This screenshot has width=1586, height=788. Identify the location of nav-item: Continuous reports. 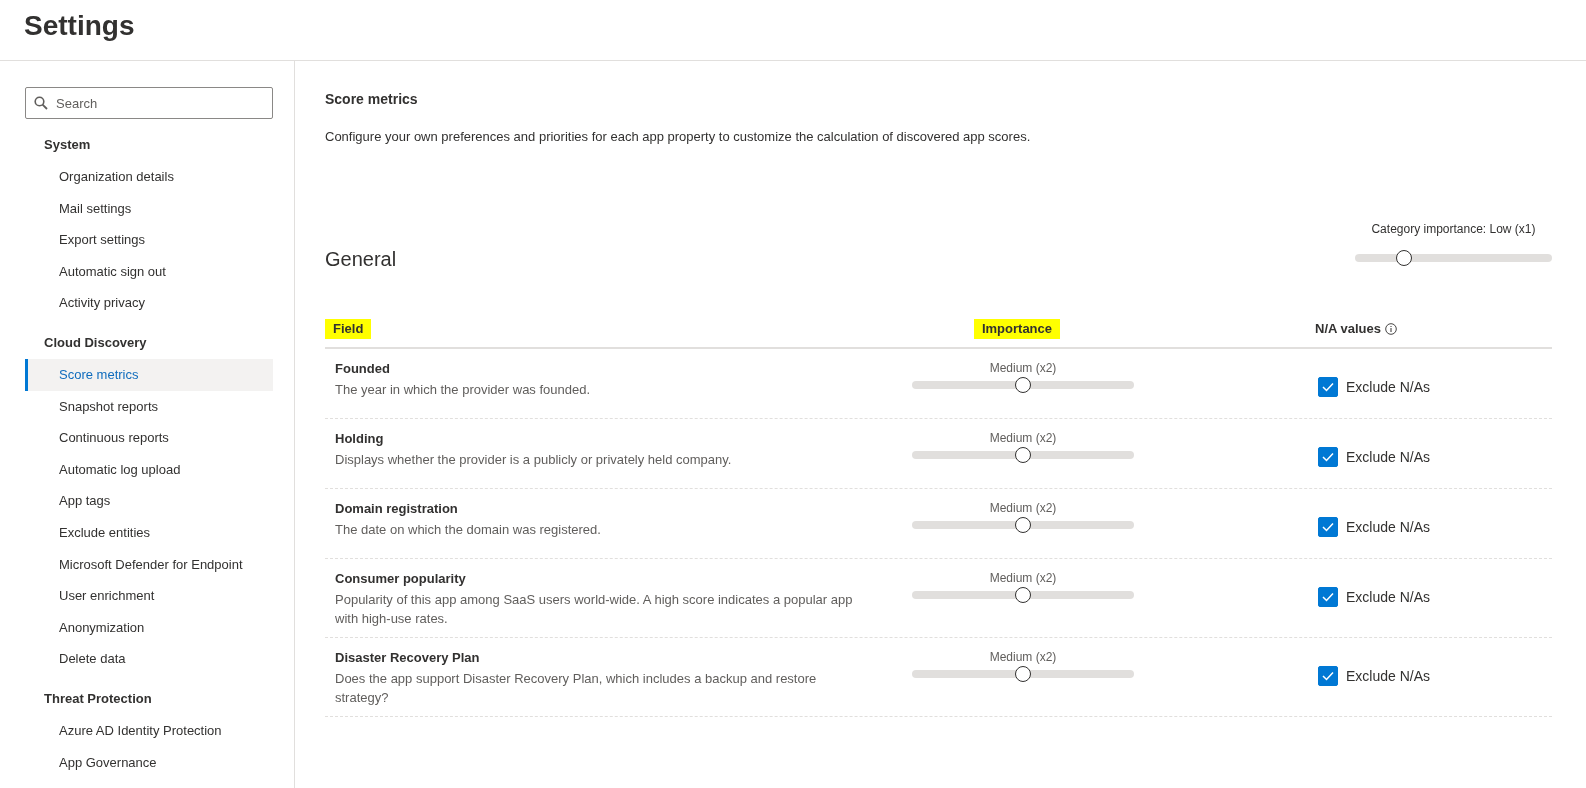
(149, 438).